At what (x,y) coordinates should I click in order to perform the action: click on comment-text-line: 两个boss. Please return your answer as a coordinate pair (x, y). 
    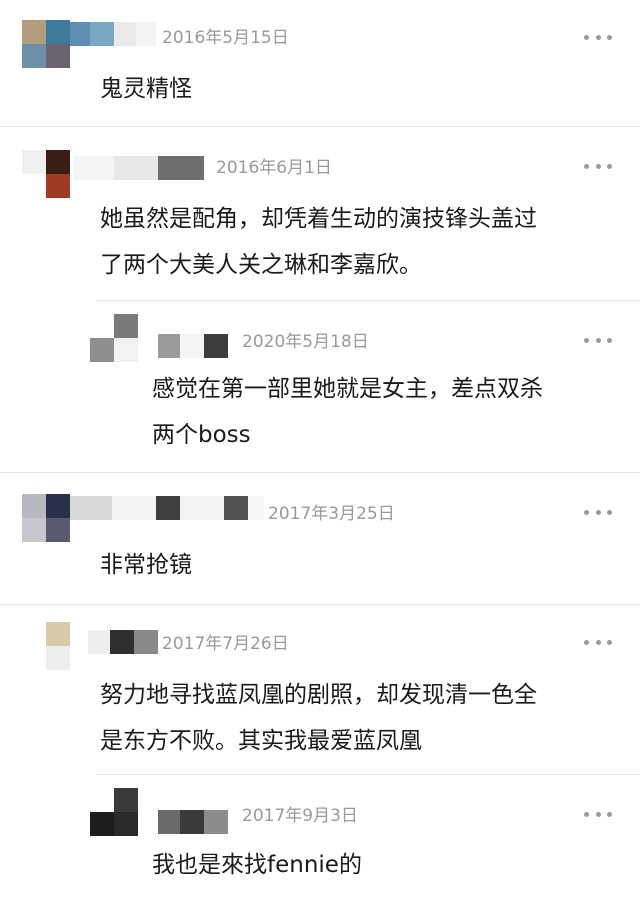
    Looking at the image, I should click on (201, 435).